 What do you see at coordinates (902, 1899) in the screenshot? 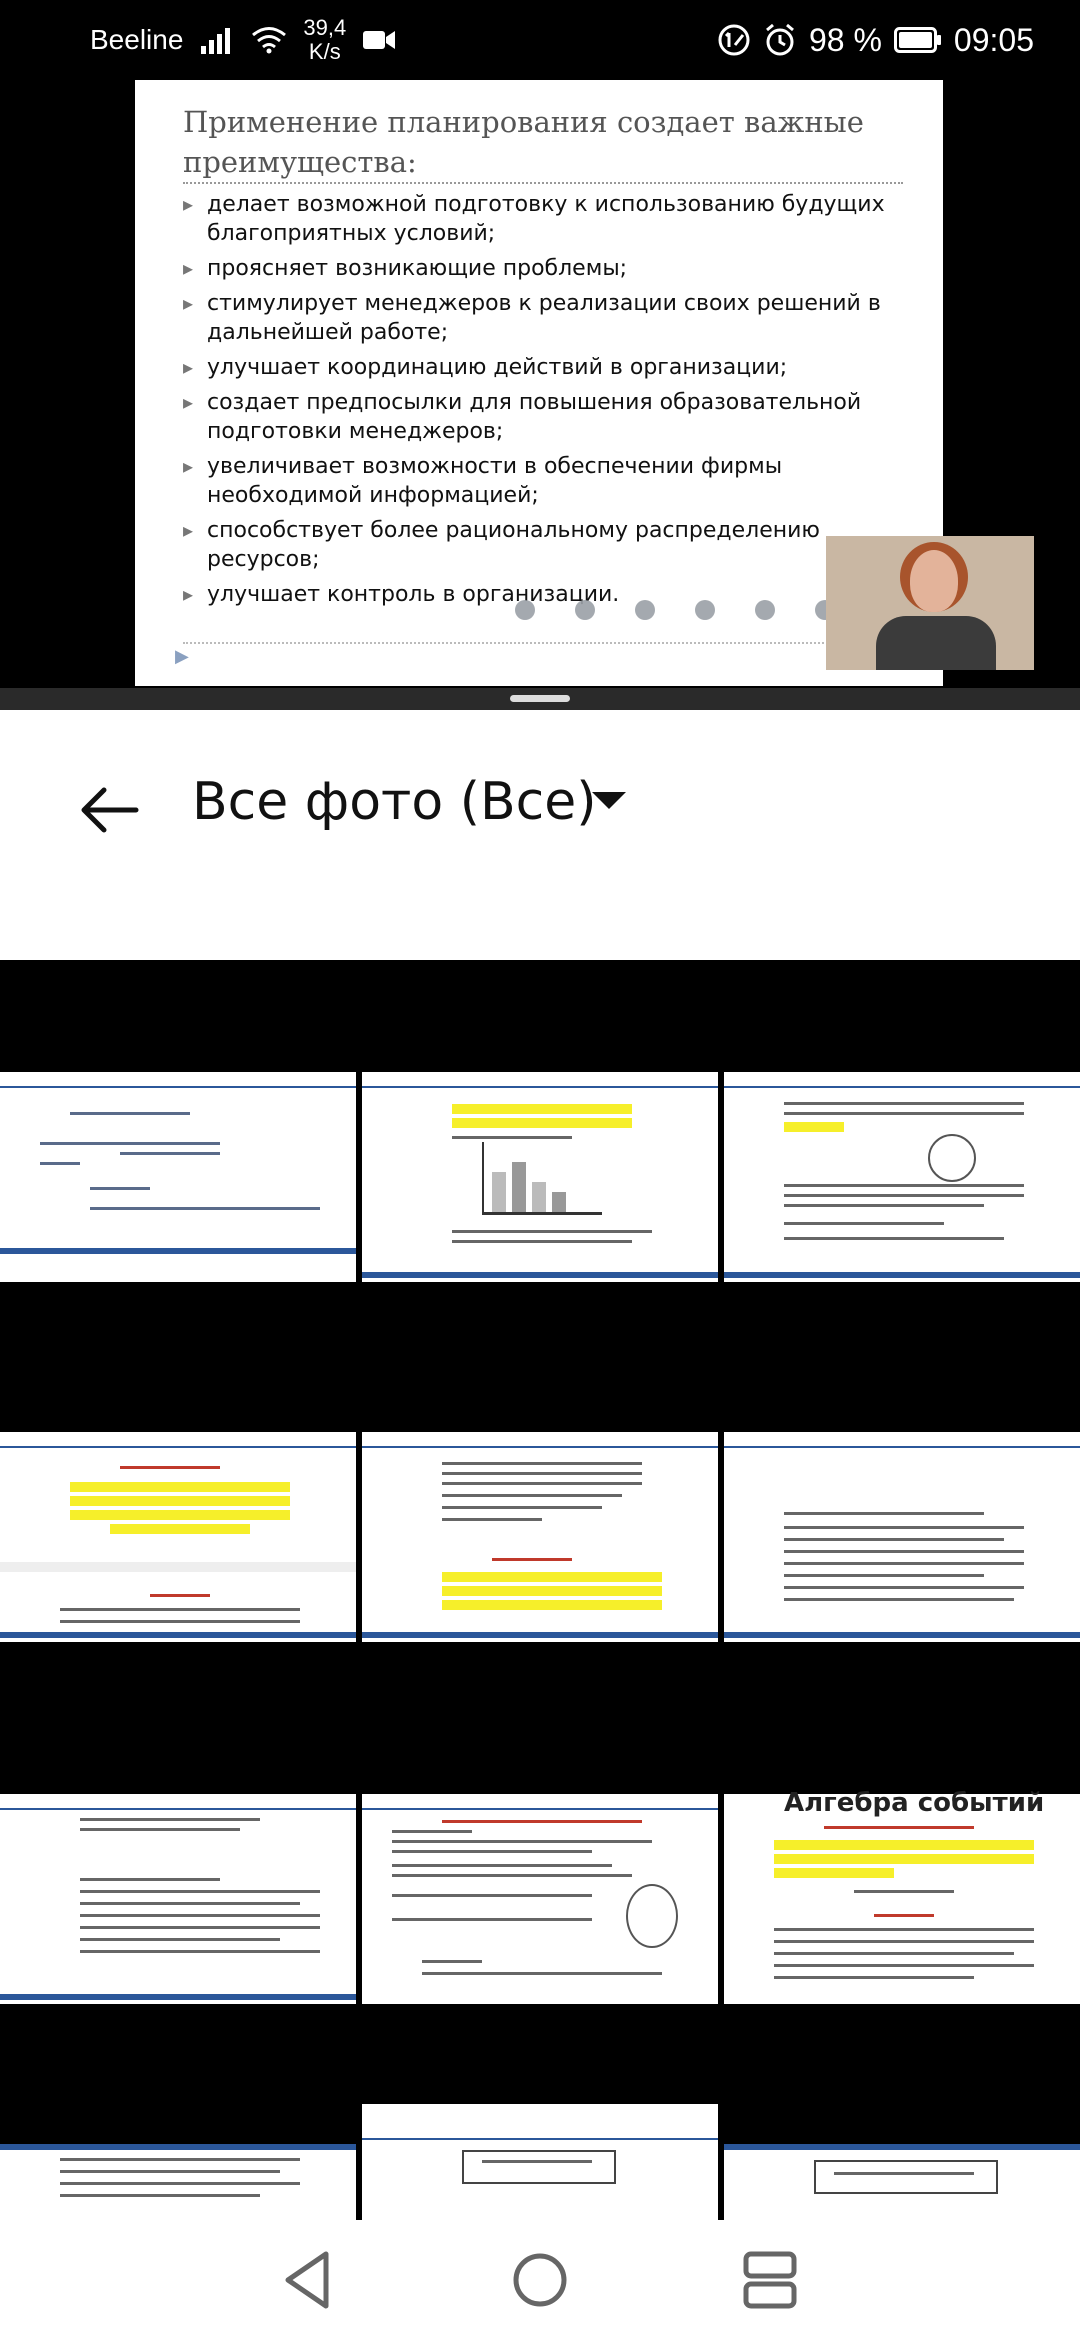
I see `photo-thumbnail: Алгебра событий` at bounding box center [902, 1899].